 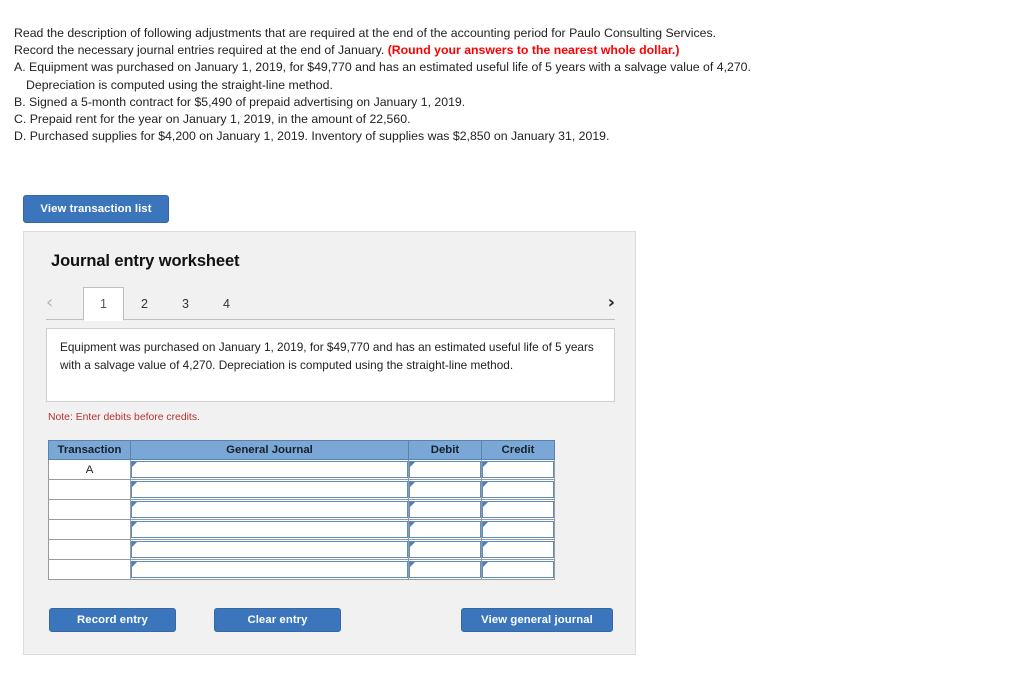 I want to click on column-header-debit: Debit, so click(x=445, y=450).